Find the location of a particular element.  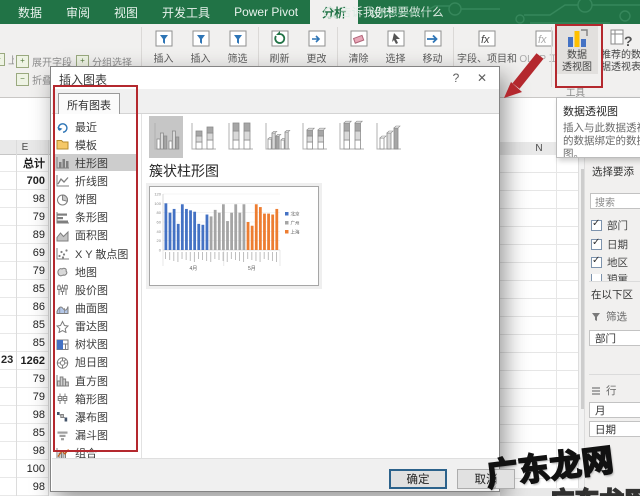

column3d-thumbnail-icon is located at coordinates (388, 136).